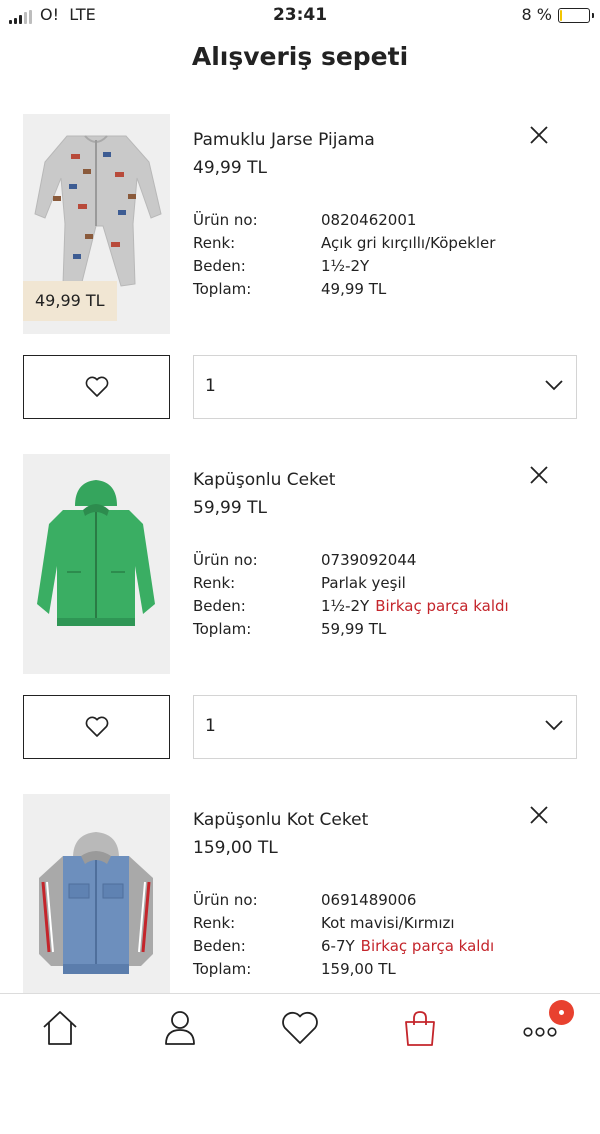 Image resolution: width=600 pixels, height=1134 pixels. What do you see at coordinates (354, 289) in the screenshot?
I see `total-value: 49,99 TL` at bounding box center [354, 289].